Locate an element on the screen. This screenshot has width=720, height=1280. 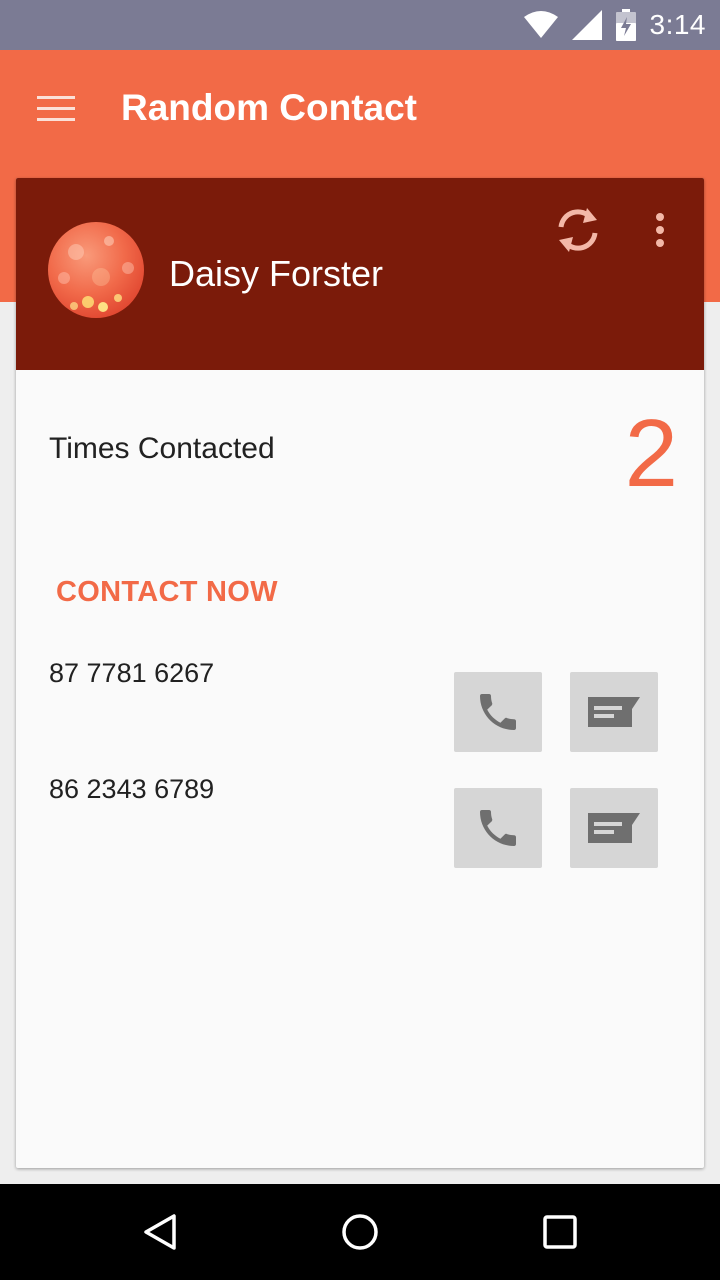
cell-signal-icon is located at coordinates (586, 25).